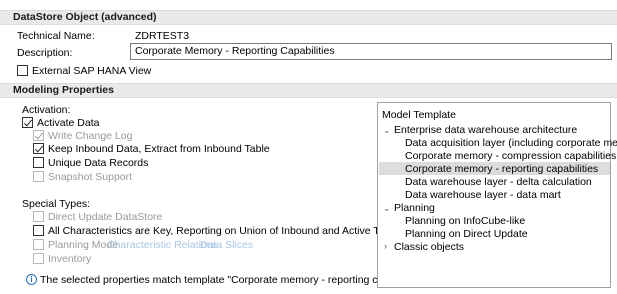 Image resolution: width=617 pixels, height=294 pixels. Describe the element at coordinates (38, 176) in the screenshot. I see `snapshot-support-checkbox` at that location.